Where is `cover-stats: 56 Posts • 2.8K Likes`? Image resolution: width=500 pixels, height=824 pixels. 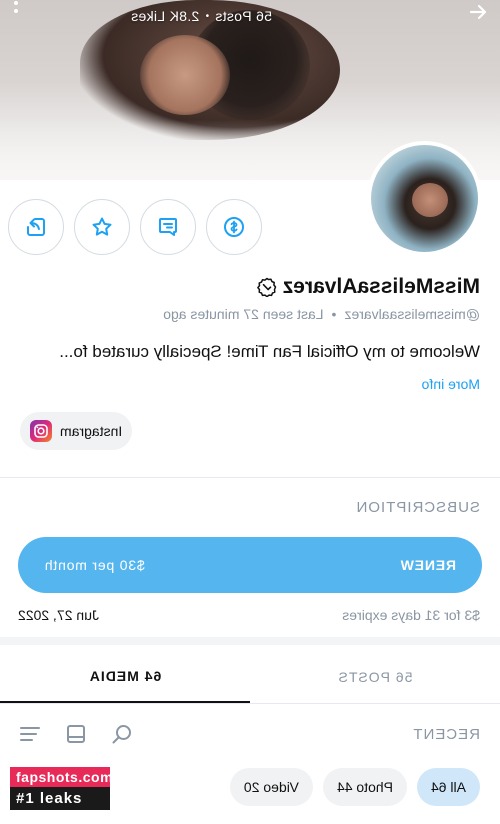
cover-stats: 56 Posts • 2.8K Likes is located at coordinates (201, 16).